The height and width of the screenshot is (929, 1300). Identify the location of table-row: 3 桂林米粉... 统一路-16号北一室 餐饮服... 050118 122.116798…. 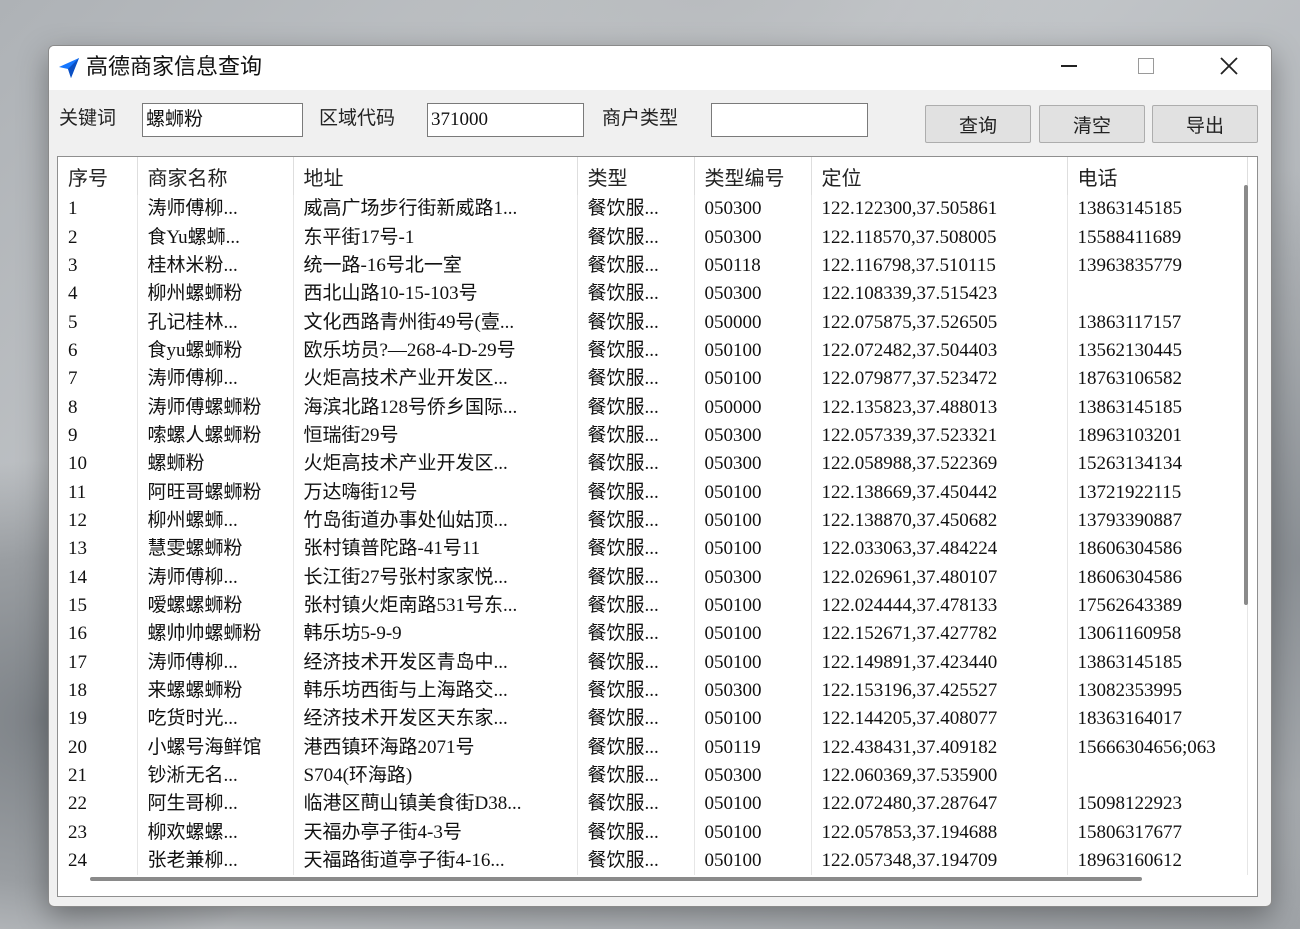
(653, 266).